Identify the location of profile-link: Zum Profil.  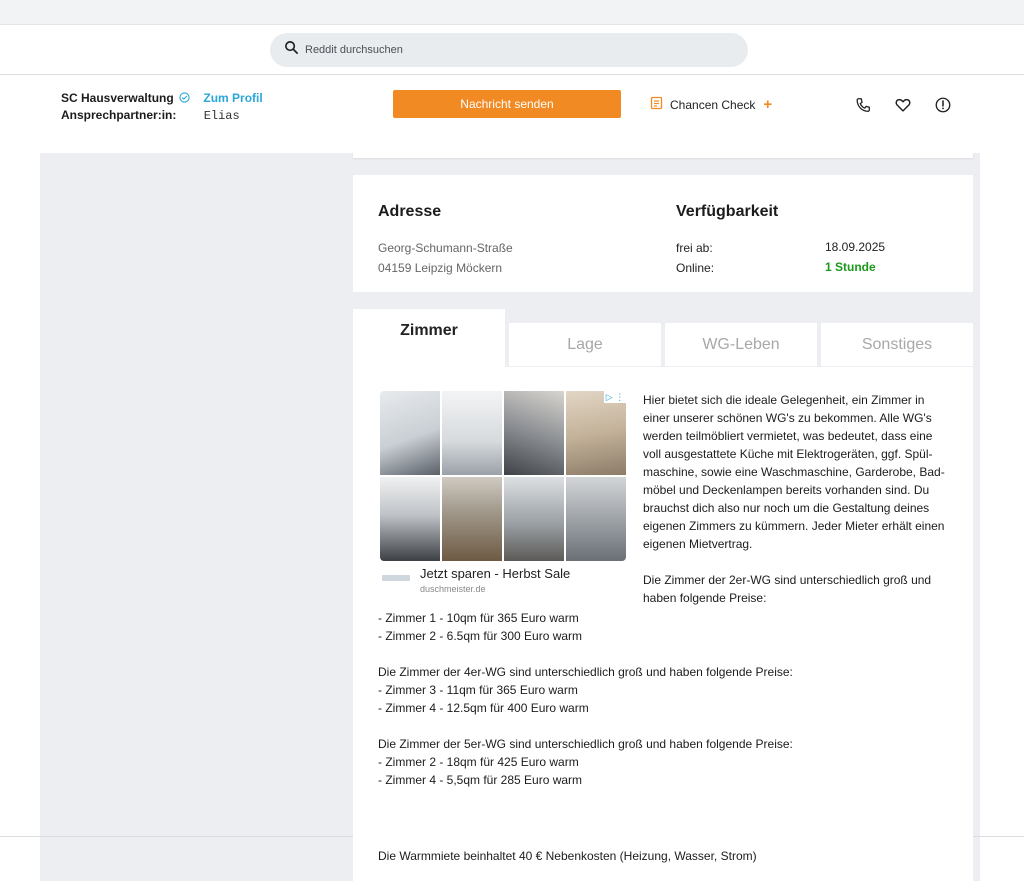
(232, 98).